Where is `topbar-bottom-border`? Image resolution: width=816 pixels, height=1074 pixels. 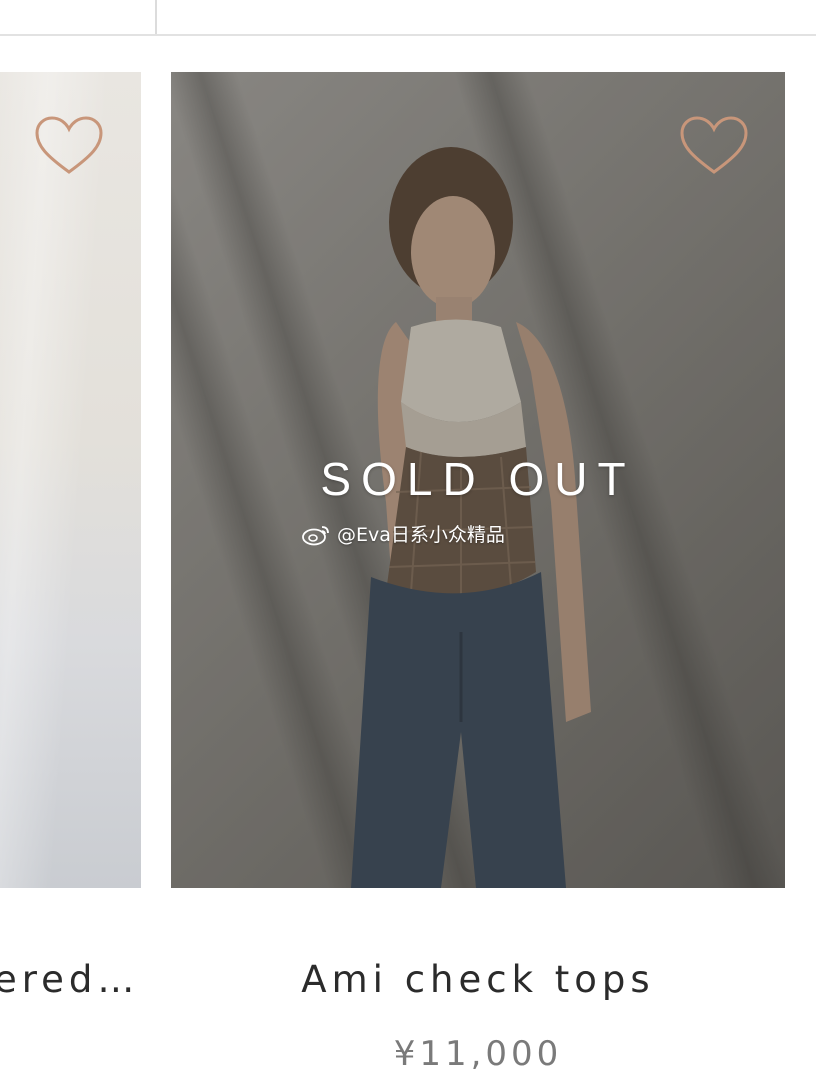 topbar-bottom-border is located at coordinates (408, 35).